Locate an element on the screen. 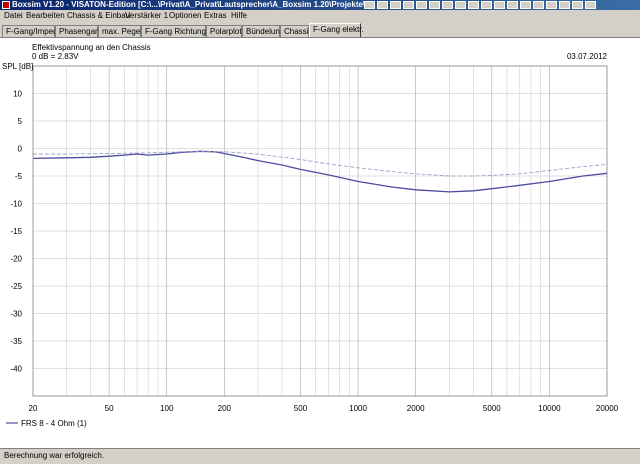 The width and height of the screenshot is (640, 464). chart-series is located at coordinates (320, 171).